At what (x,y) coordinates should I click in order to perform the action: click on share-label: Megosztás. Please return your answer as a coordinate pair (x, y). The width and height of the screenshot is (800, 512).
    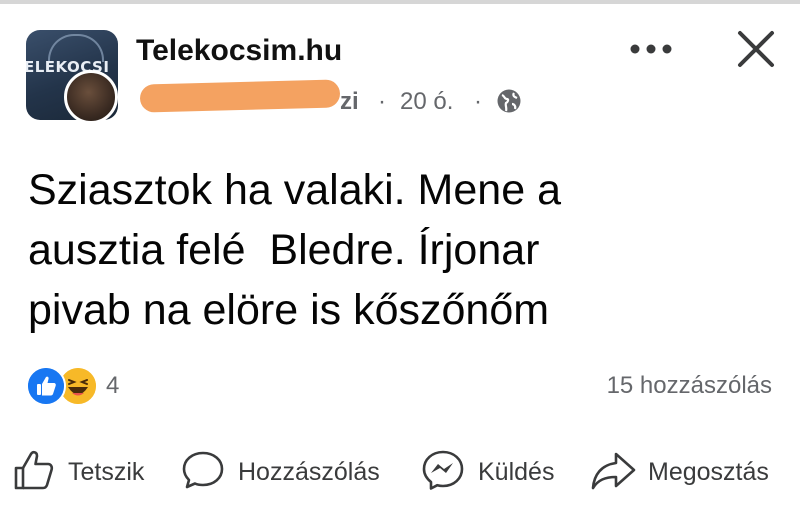
    Looking at the image, I should click on (708, 472).